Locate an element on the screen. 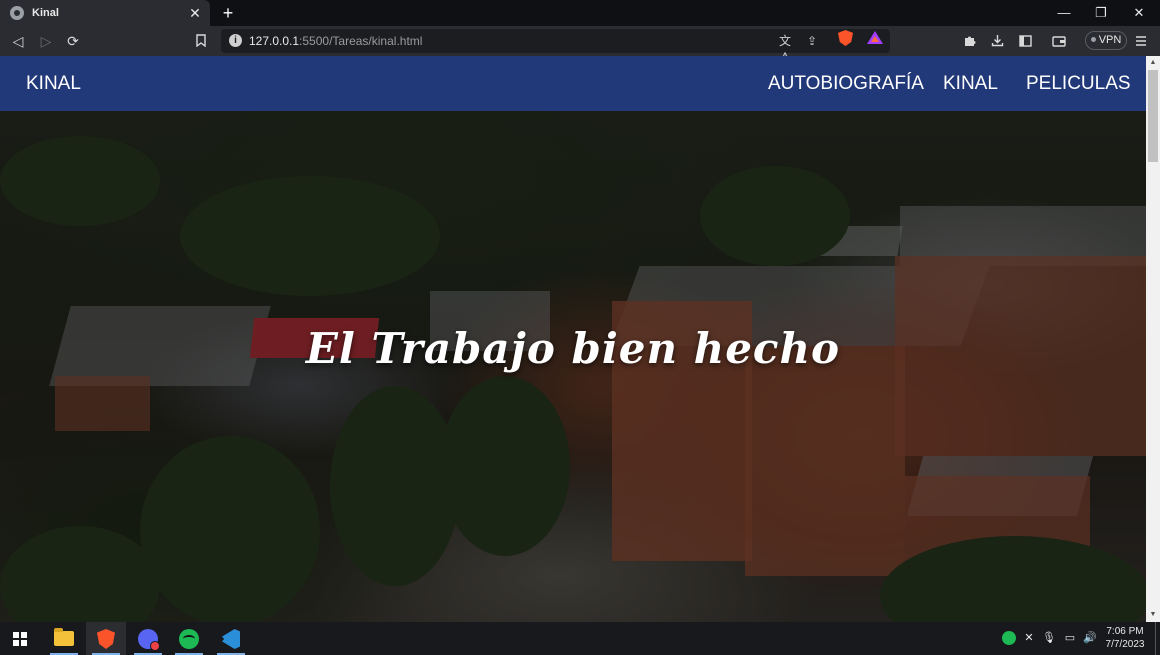  volume-icon: 🔊 is located at coordinates (1090, 638).